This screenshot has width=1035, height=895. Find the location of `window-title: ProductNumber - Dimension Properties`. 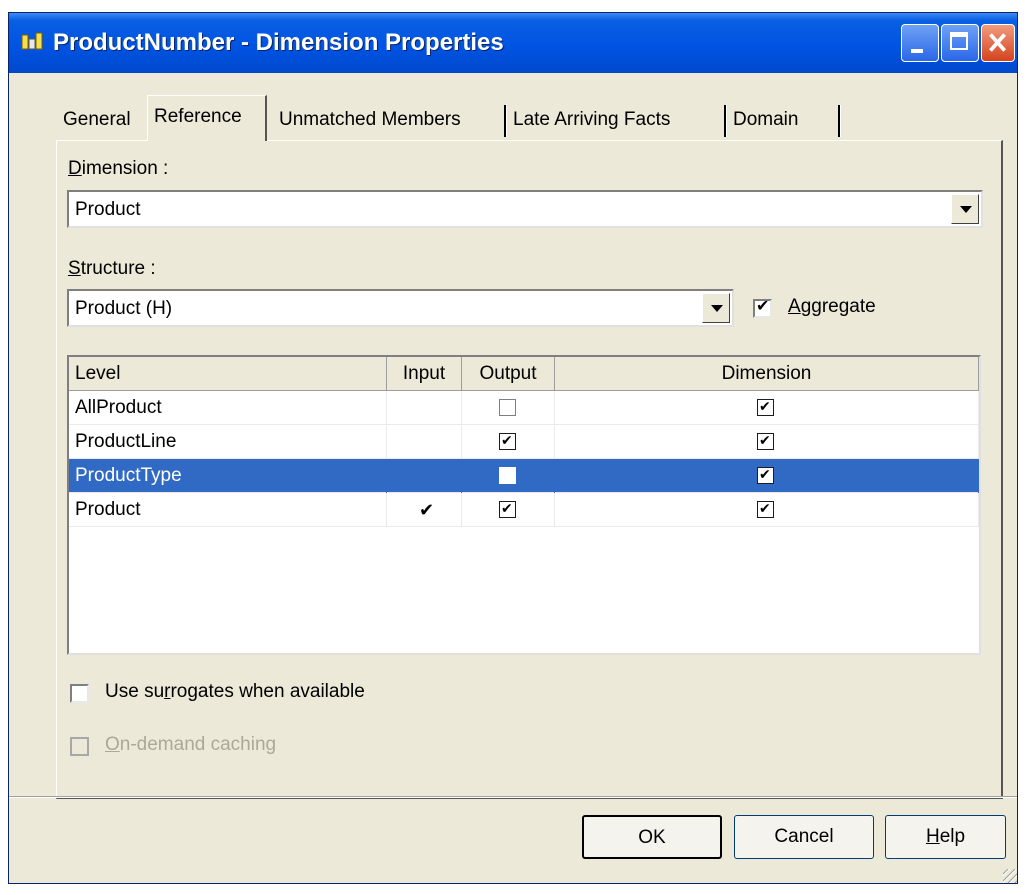

window-title: ProductNumber - Dimension Properties is located at coordinates (278, 42).